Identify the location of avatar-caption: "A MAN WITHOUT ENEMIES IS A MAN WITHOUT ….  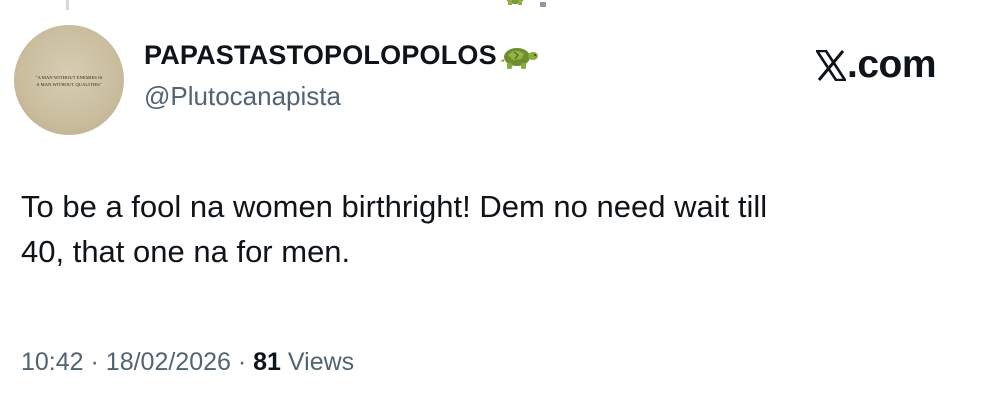
(69, 81).